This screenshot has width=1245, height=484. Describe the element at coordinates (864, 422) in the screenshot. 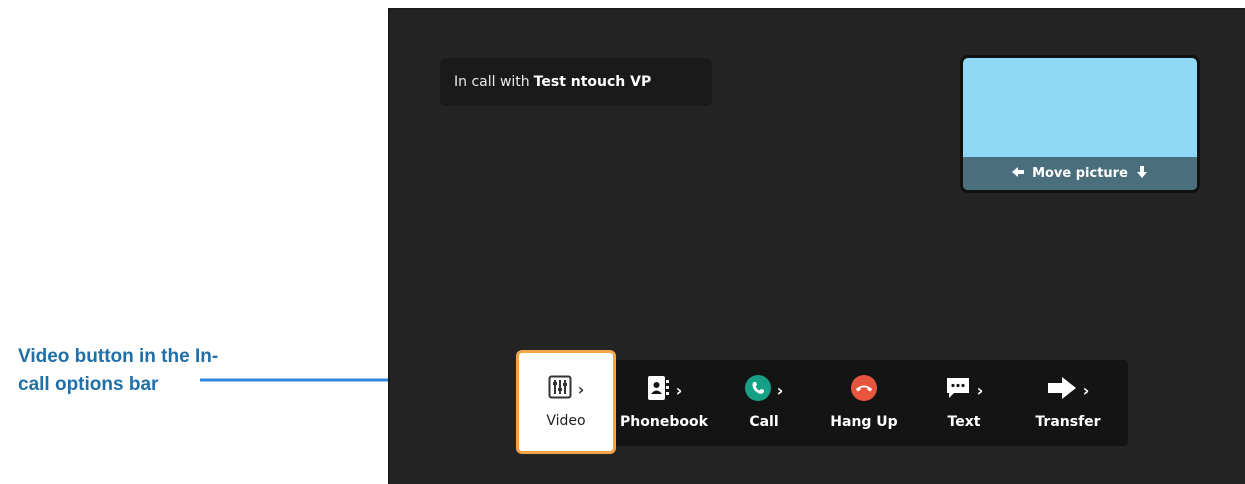

I see `hang-up-label: Hang Up` at that location.